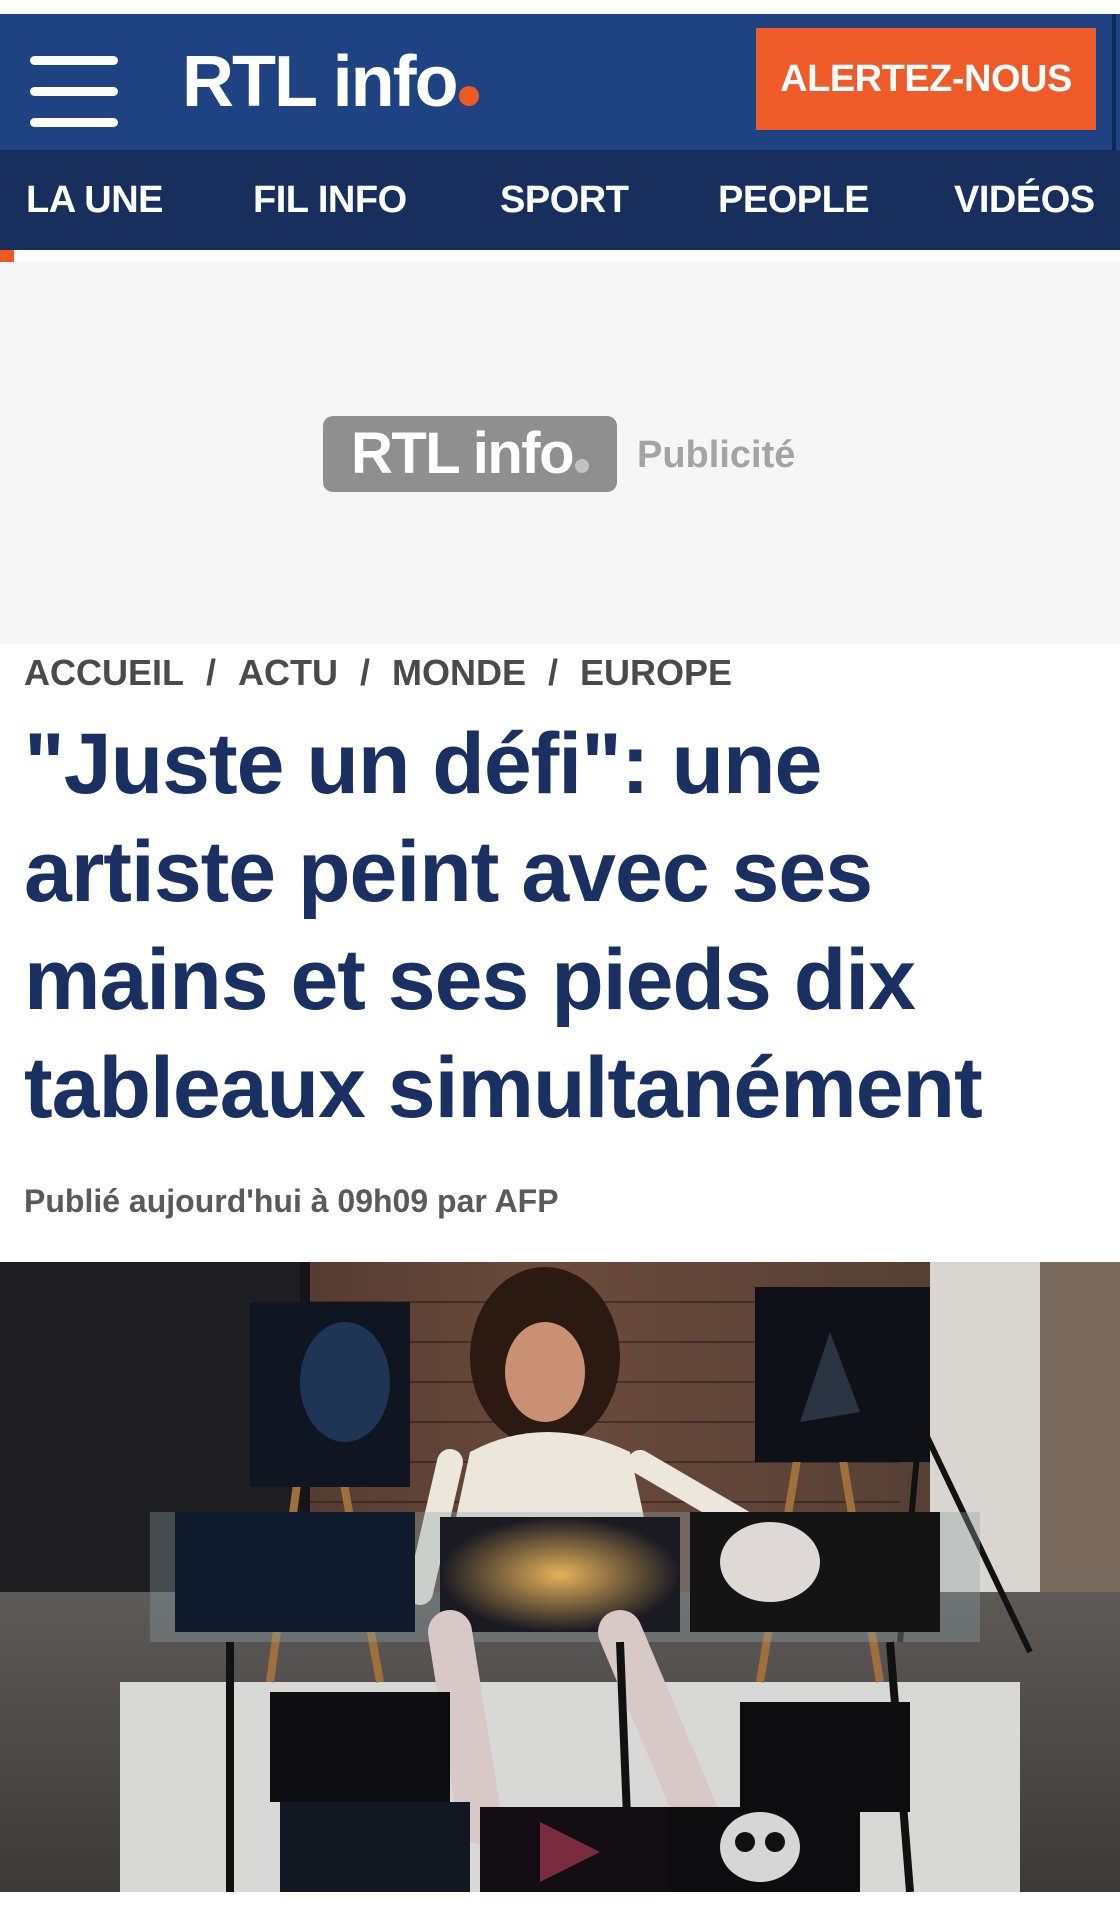  What do you see at coordinates (95, 200) in the screenshot?
I see `nav-item-la-une: LA UNE` at bounding box center [95, 200].